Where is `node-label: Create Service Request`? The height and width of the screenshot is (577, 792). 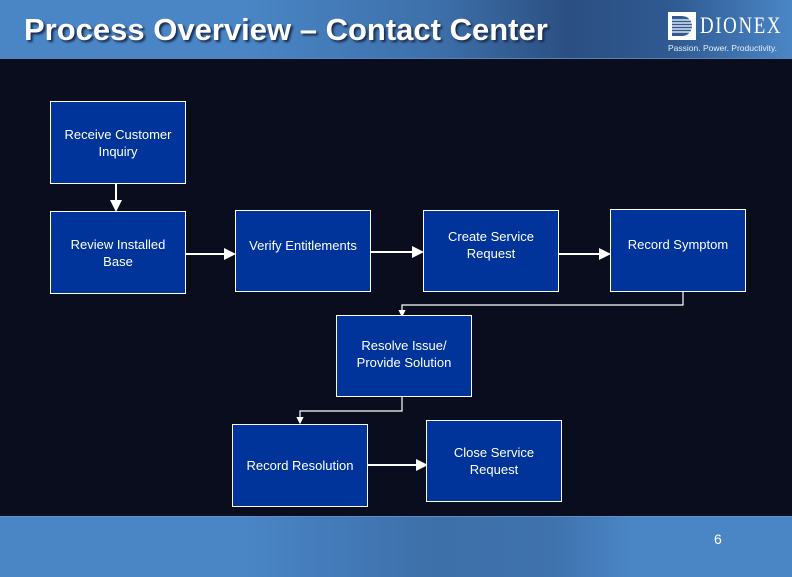 node-label: Create Service Request is located at coordinates (491, 245).